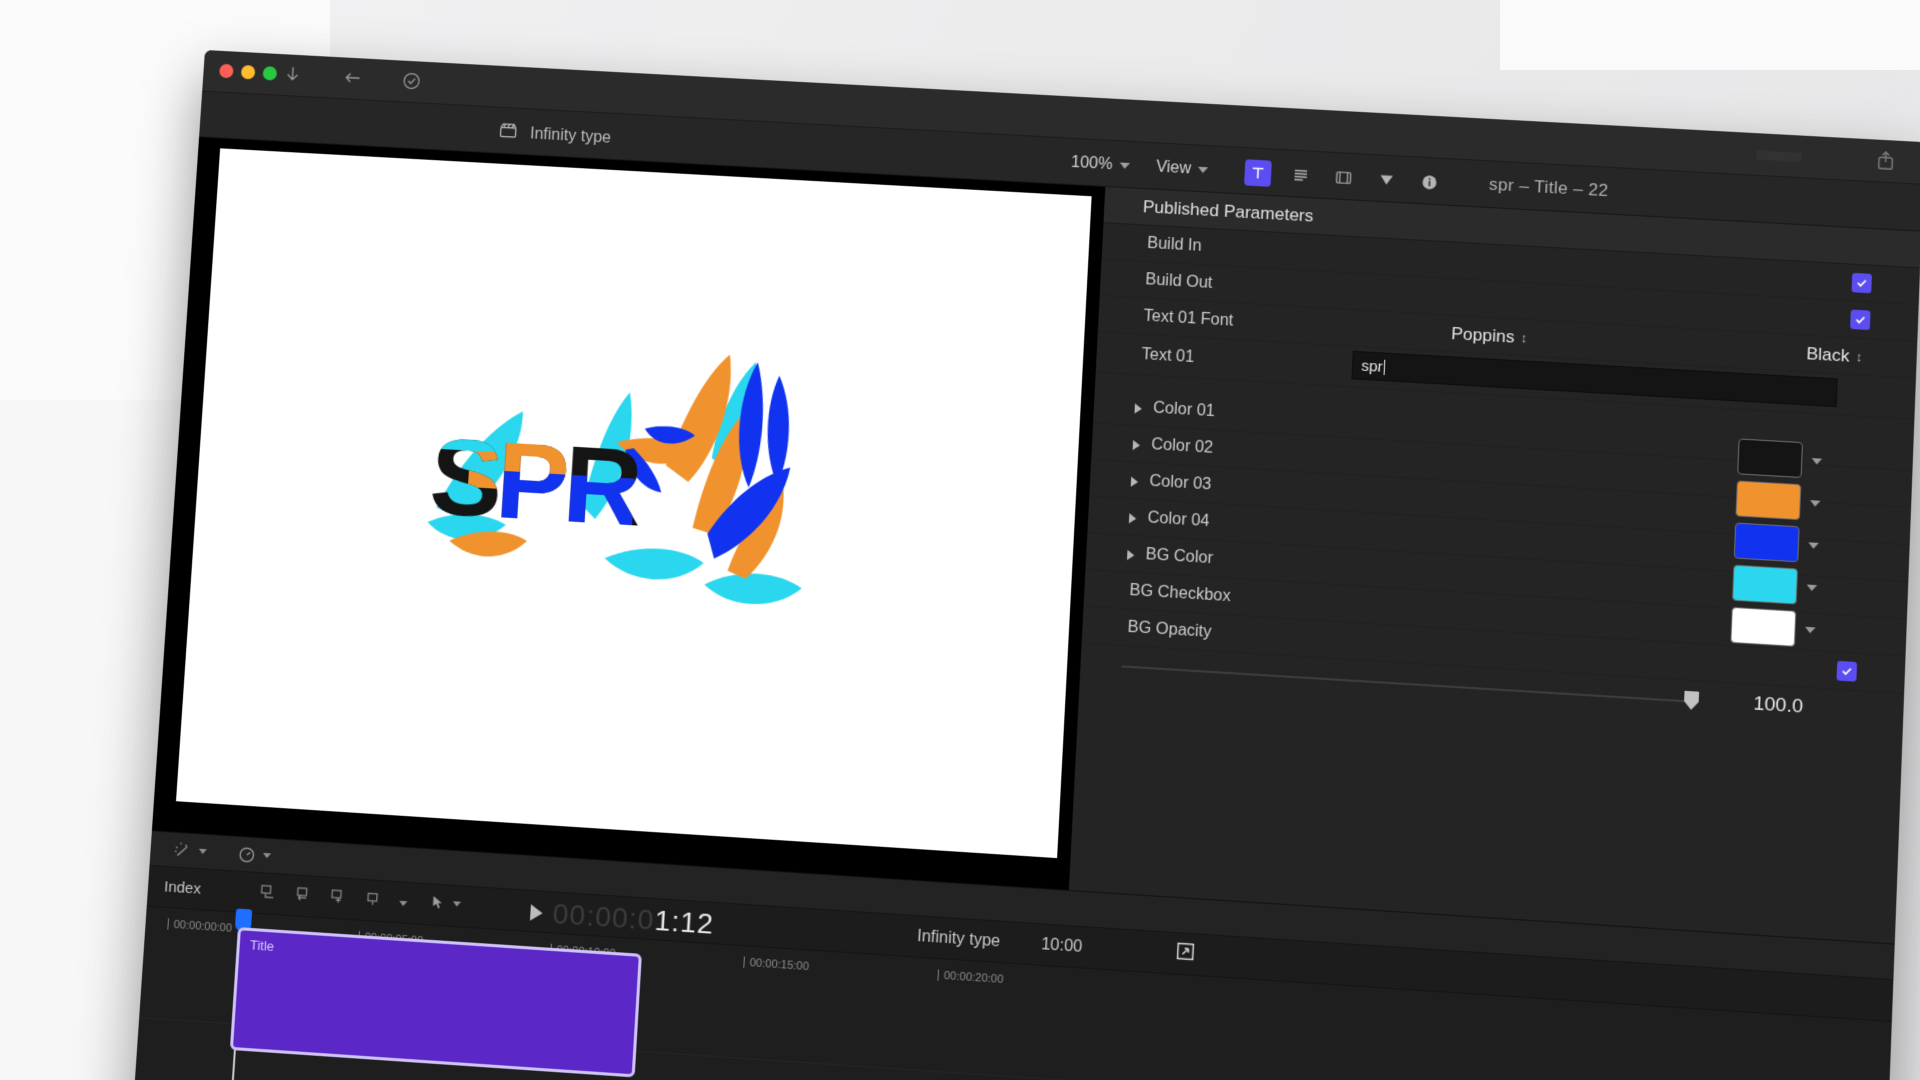 This screenshot has height=1080, width=1920. Describe the element at coordinates (1860, 320) in the screenshot. I see `build-out-checkbox` at that location.